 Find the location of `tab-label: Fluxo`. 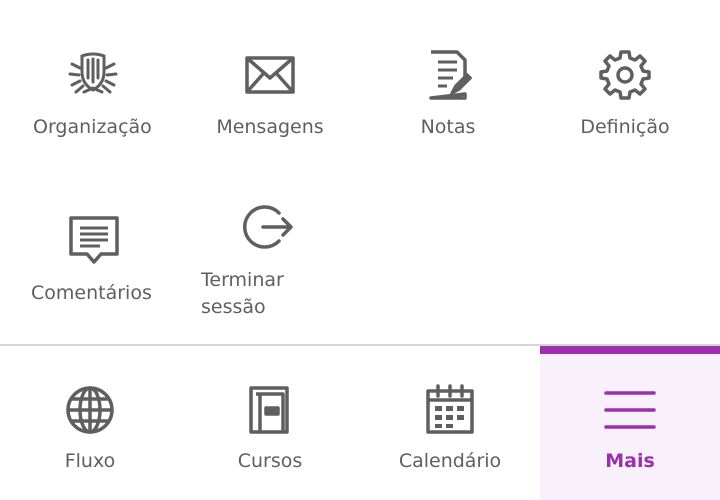

tab-label: Fluxo is located at coordinates (90, 461).